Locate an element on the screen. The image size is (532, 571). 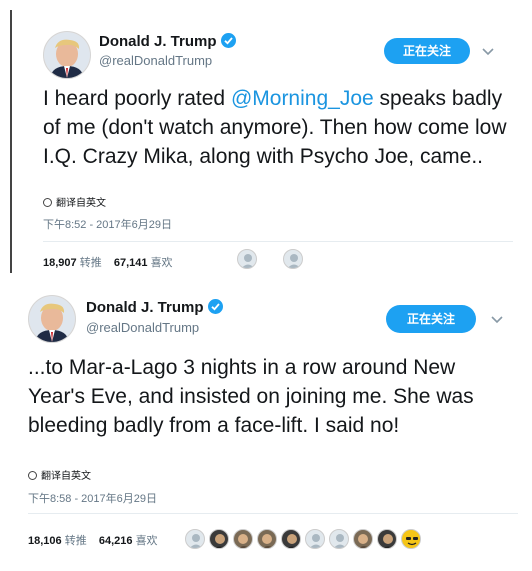
liker-avatar-emoji is located at coordinates (411, 539).